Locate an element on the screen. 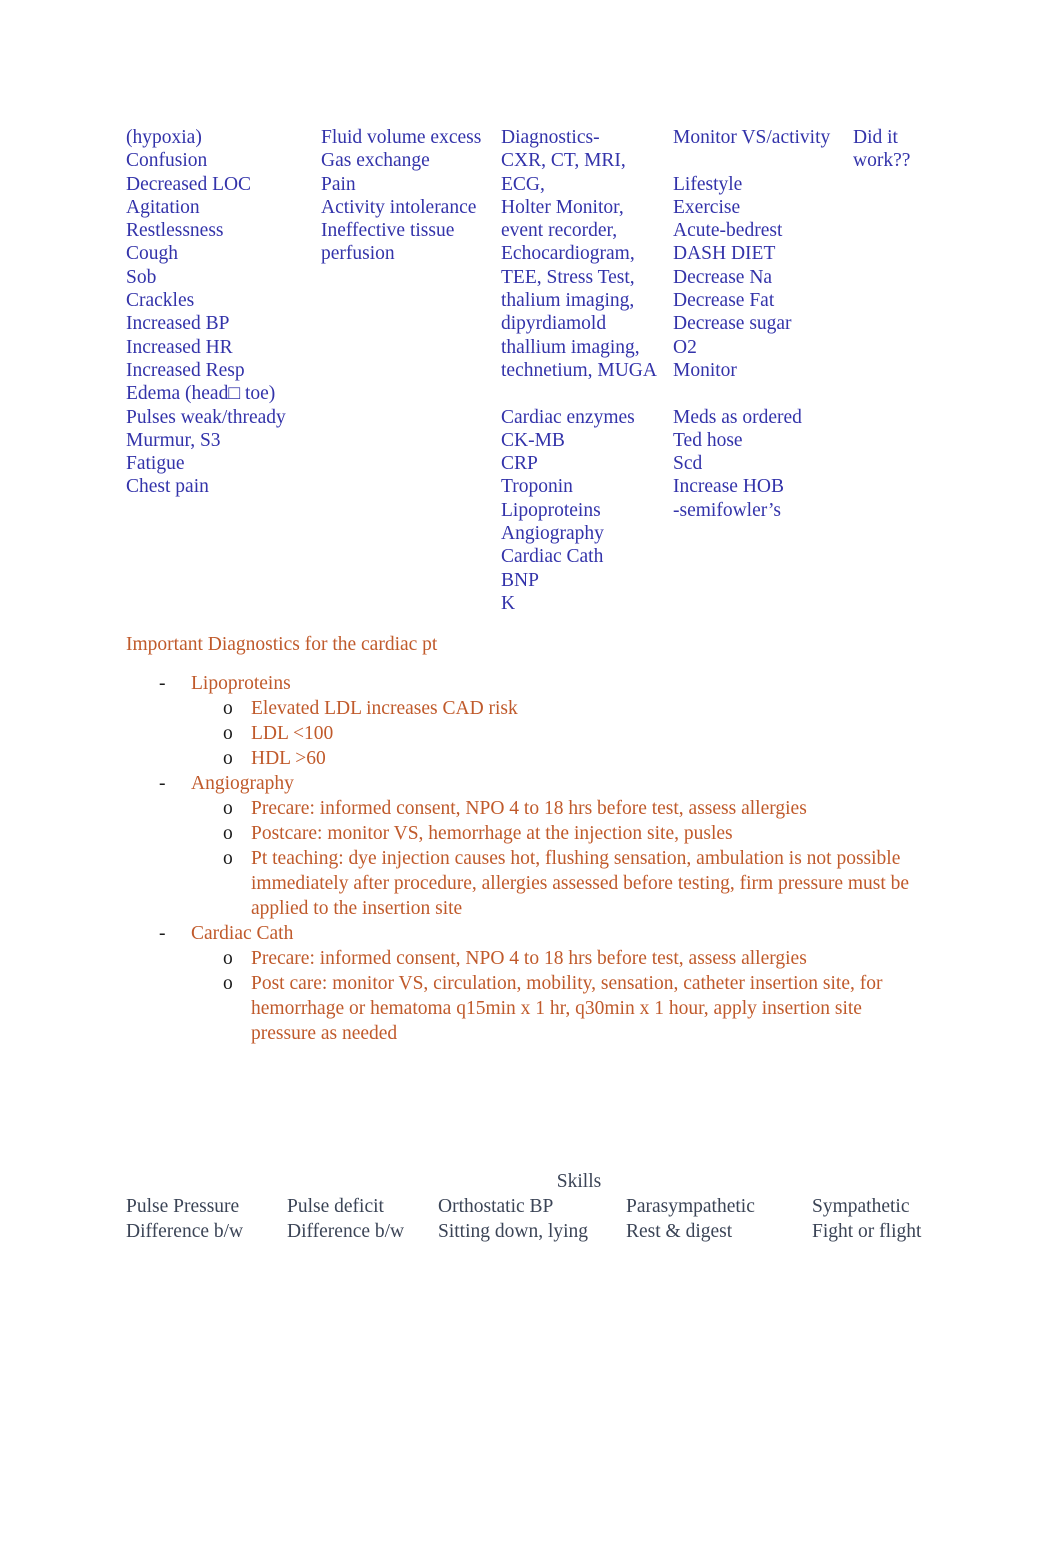  column-line: Did it is located at coordinates (875, 137).